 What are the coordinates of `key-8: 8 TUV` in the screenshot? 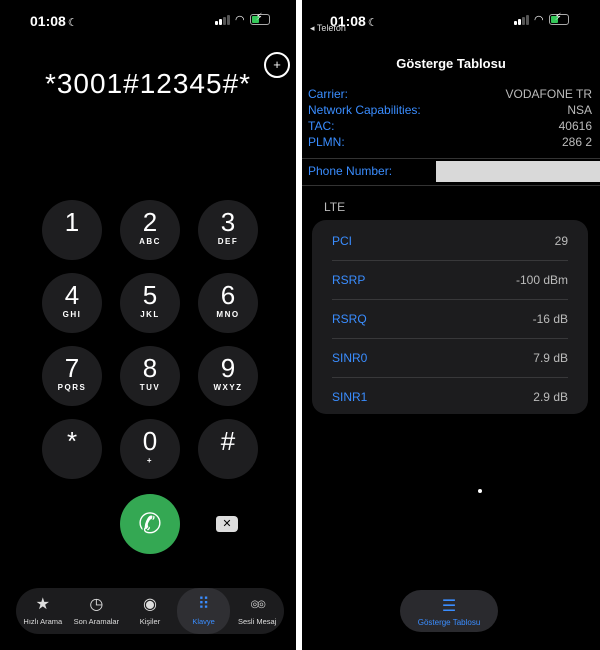 It's located at (150, 376).